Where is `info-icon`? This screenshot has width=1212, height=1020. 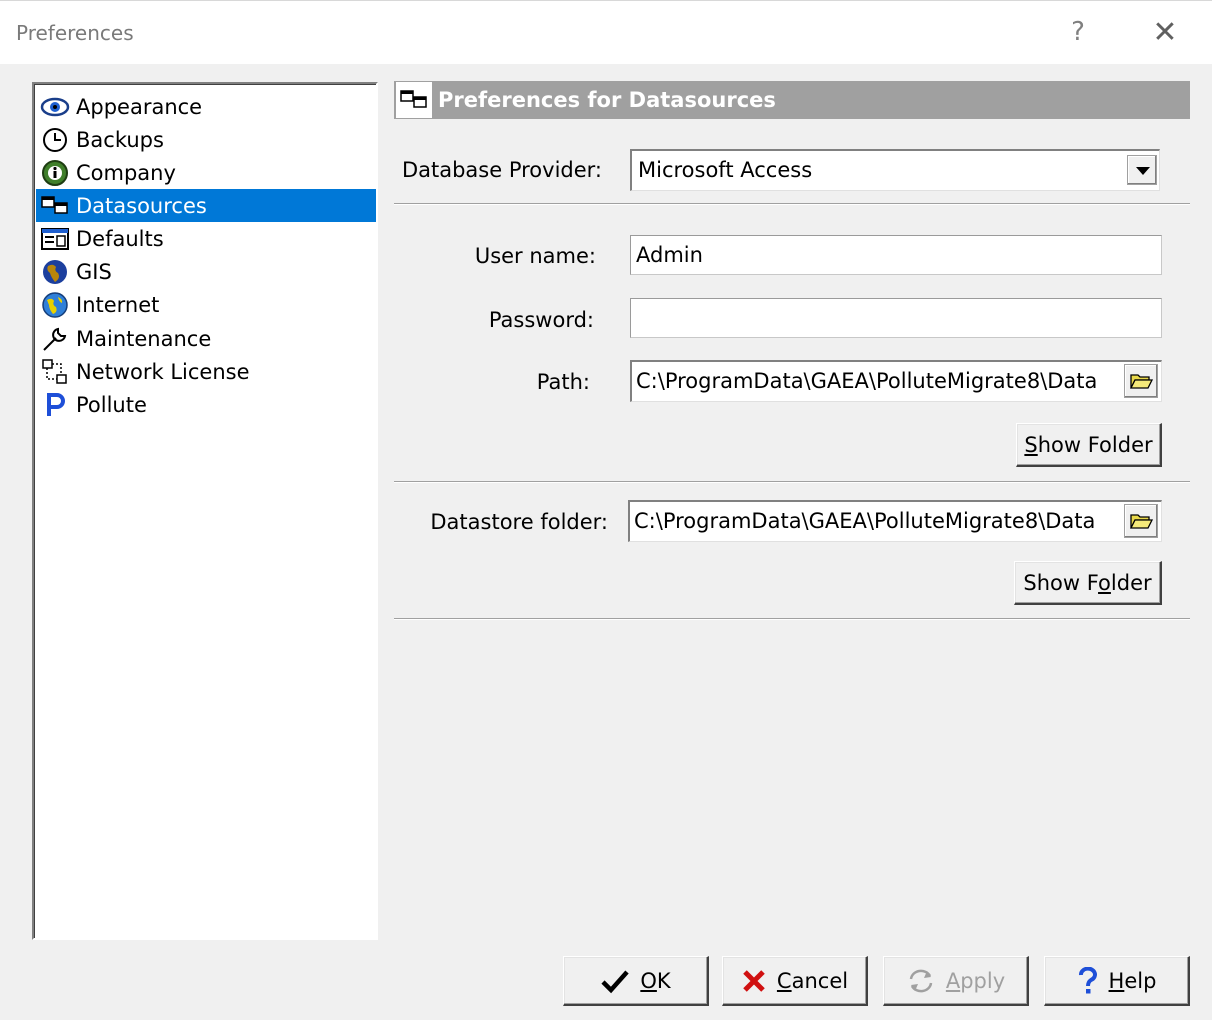 info-icon is located at coordinates (55, 173).